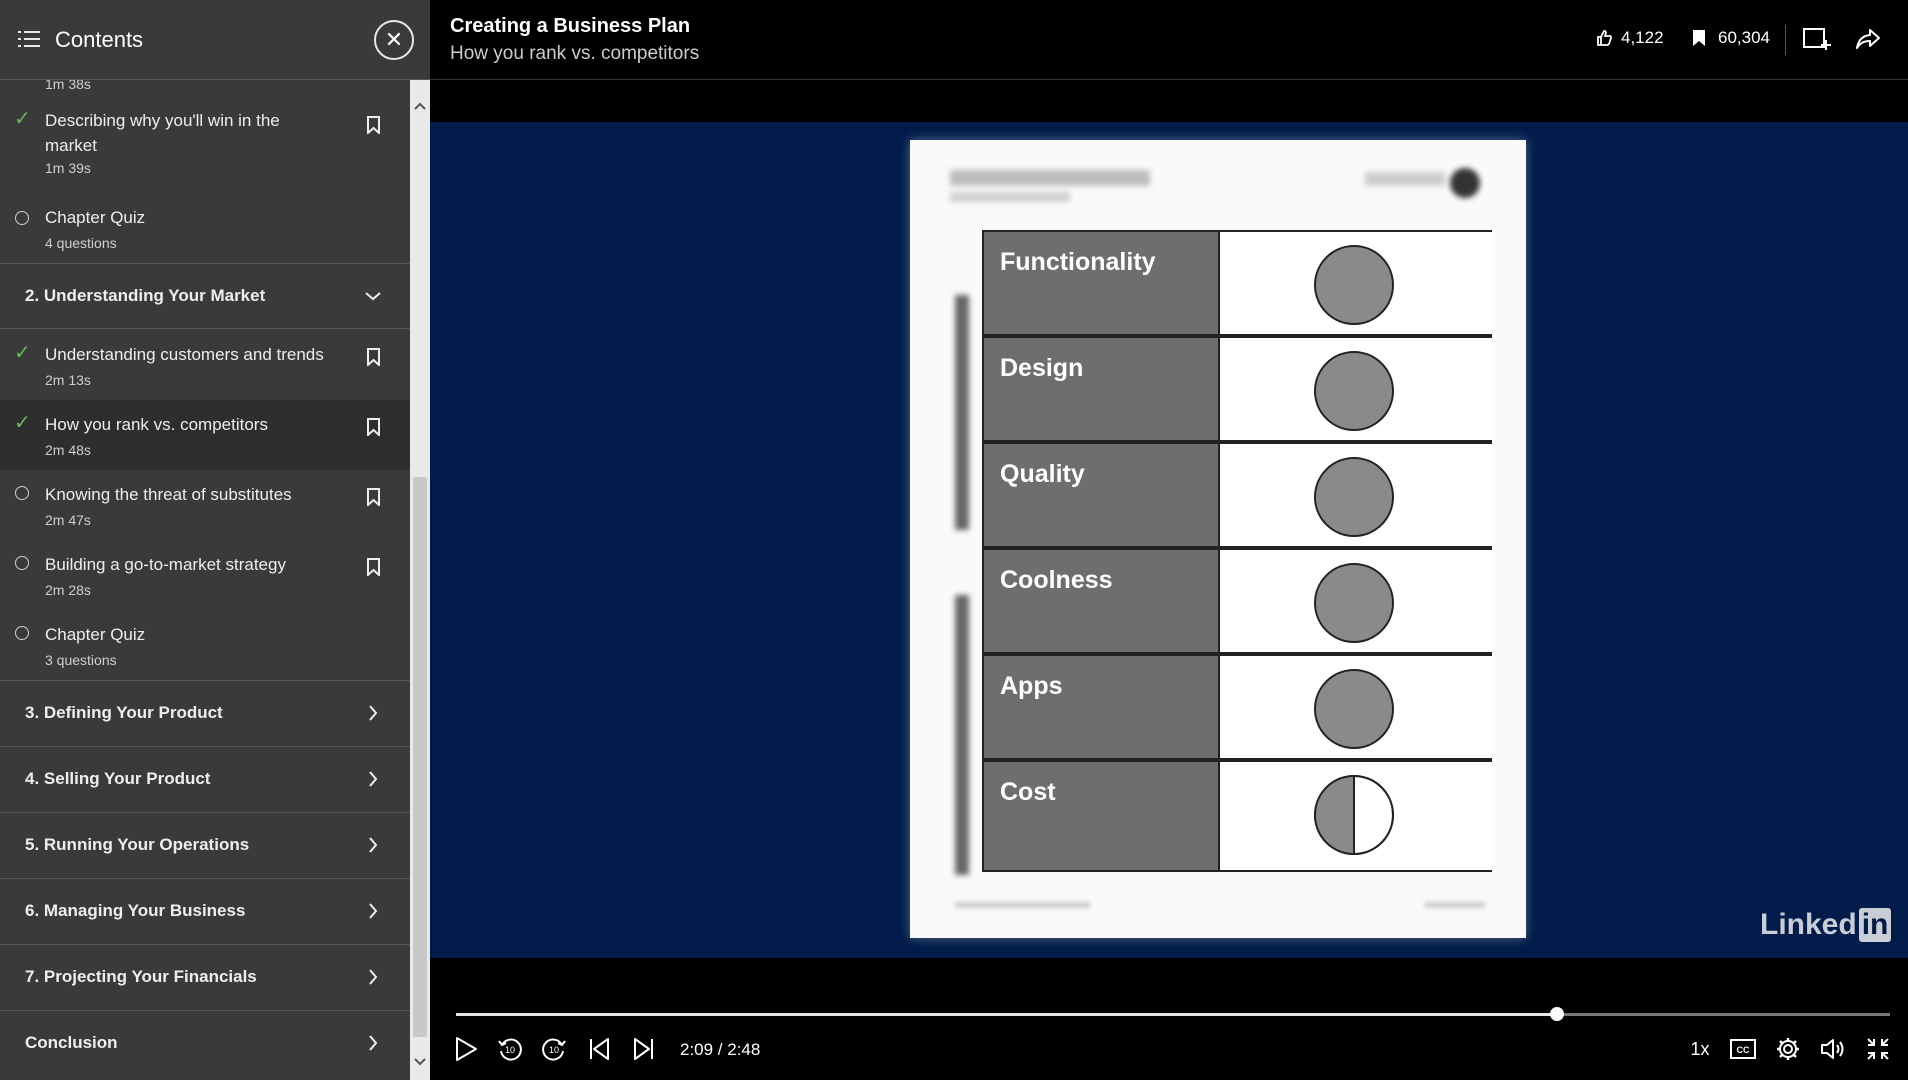  Describe the element at coordinates (1237, 495) in the screenshot. I see `ranking-row: Quality` at that location.